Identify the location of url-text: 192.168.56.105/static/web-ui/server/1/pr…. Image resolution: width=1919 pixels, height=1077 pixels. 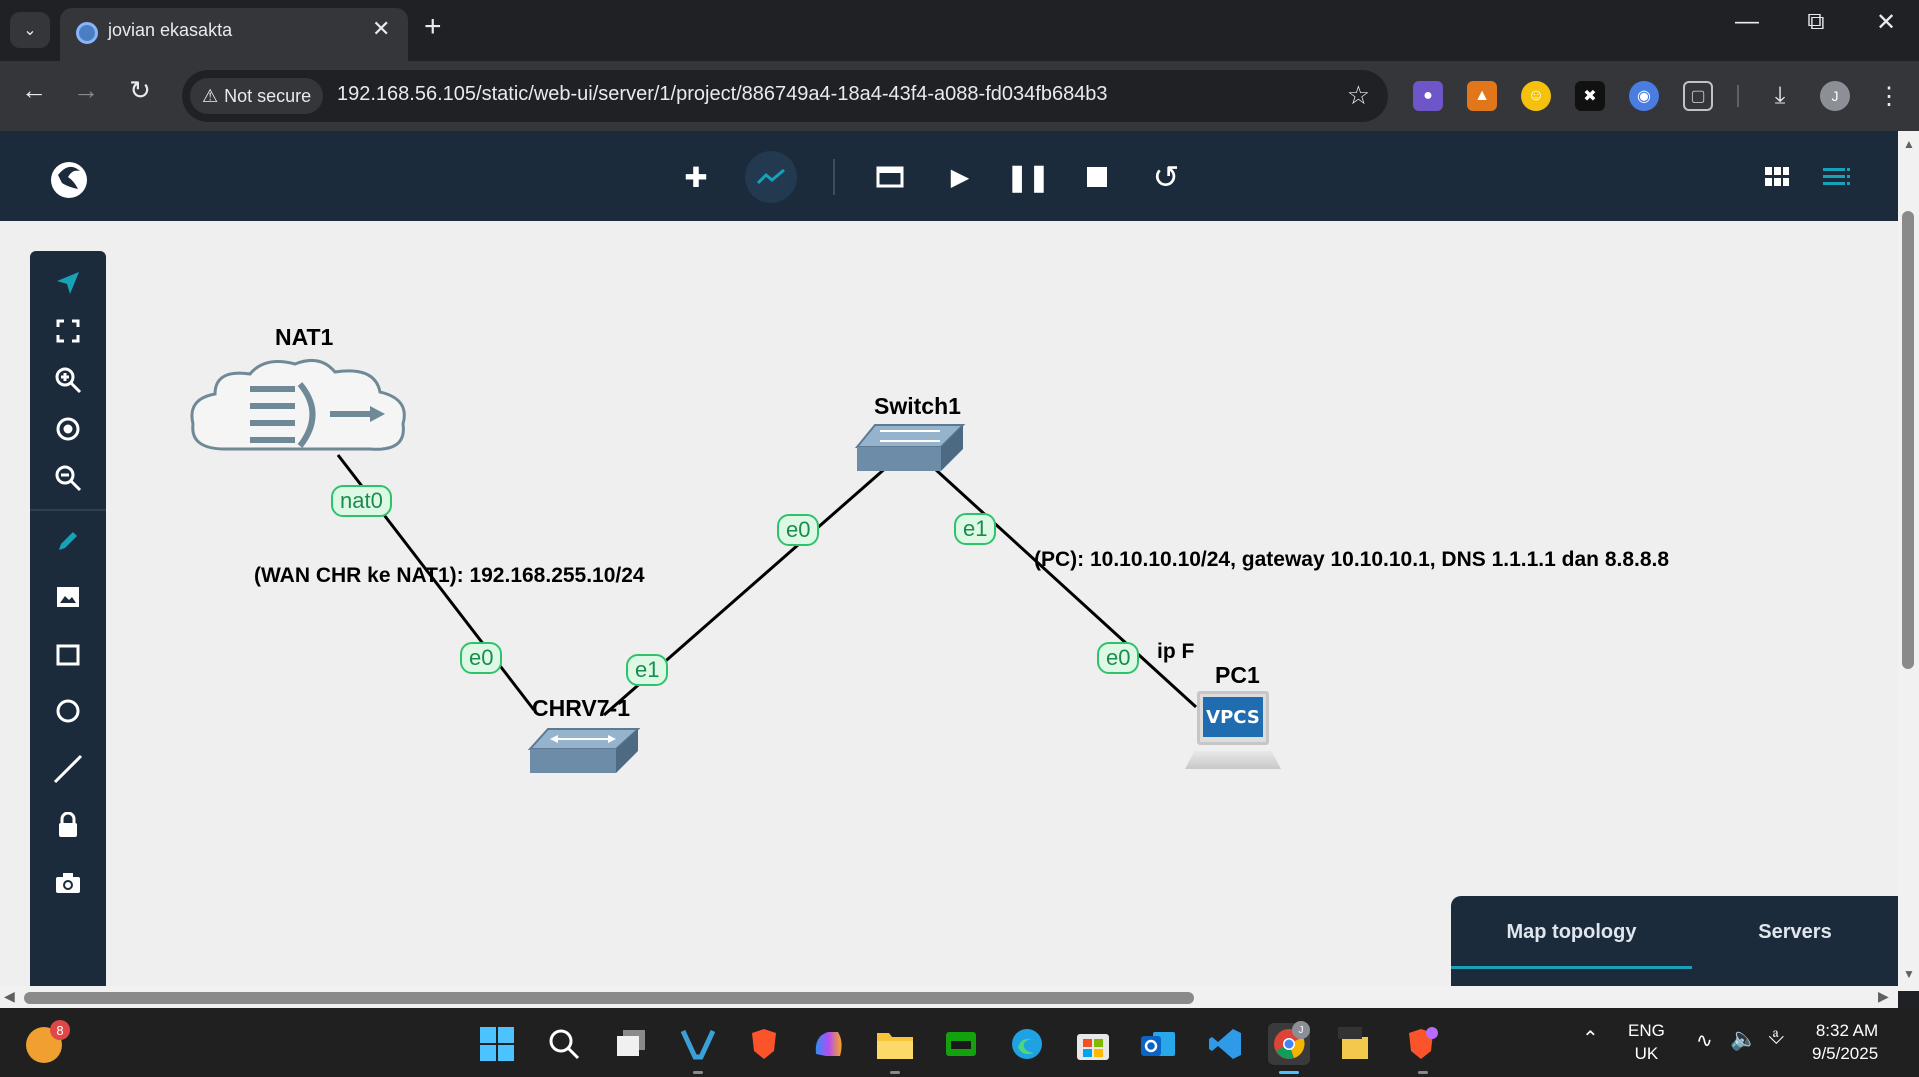
(722, 94).